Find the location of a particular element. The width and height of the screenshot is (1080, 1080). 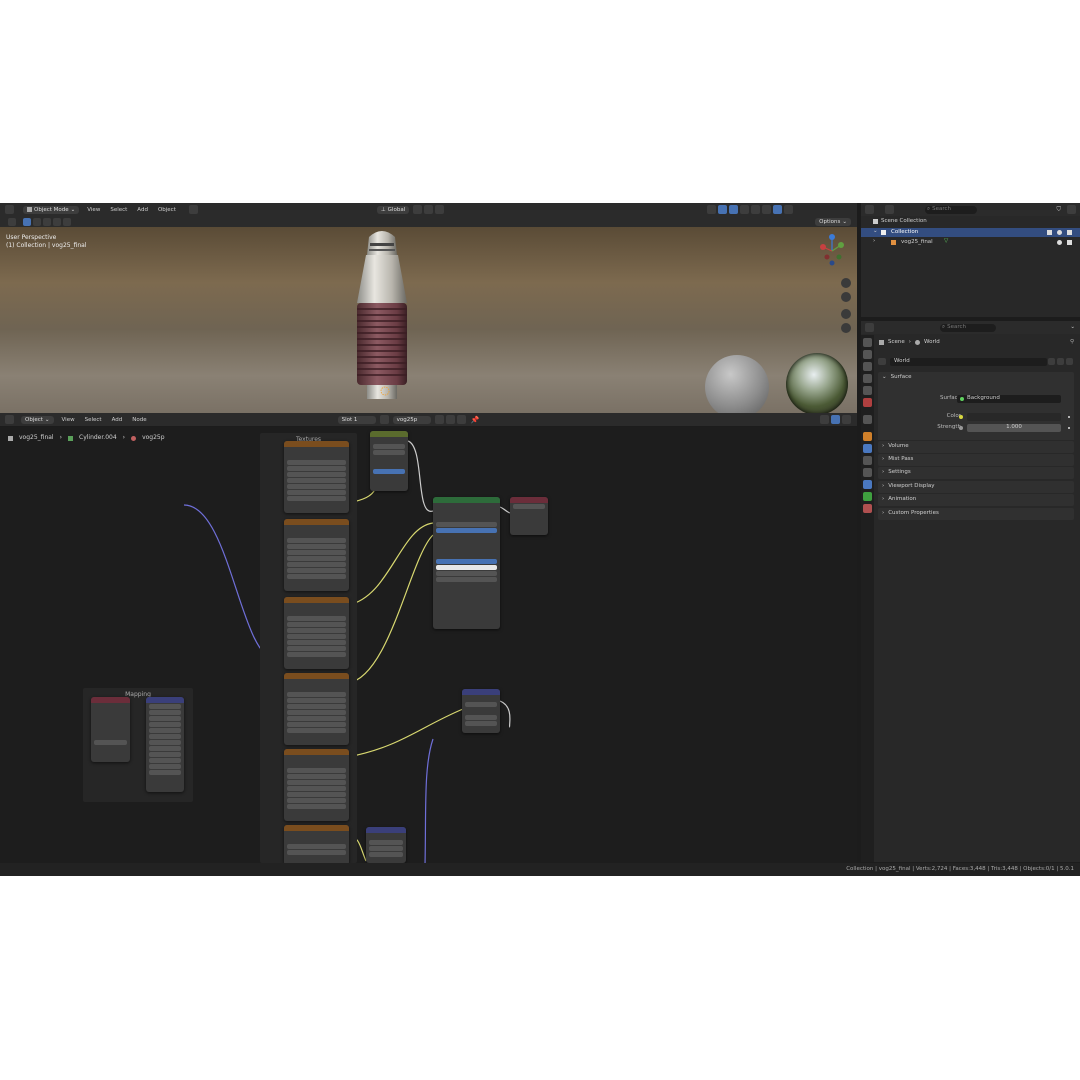

world-name-field: World is located at coordinates (968, 361).